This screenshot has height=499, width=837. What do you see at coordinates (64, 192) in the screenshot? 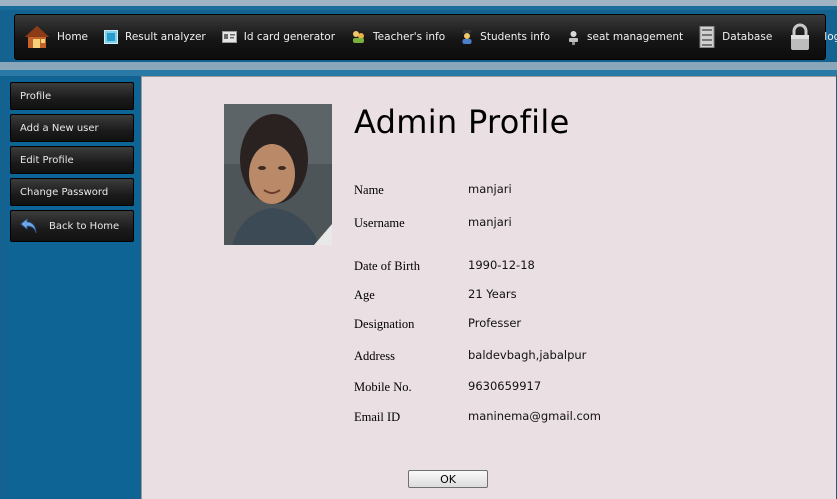
I see `sidebar-item-label: Change Password` at bounding box center [64, 192].